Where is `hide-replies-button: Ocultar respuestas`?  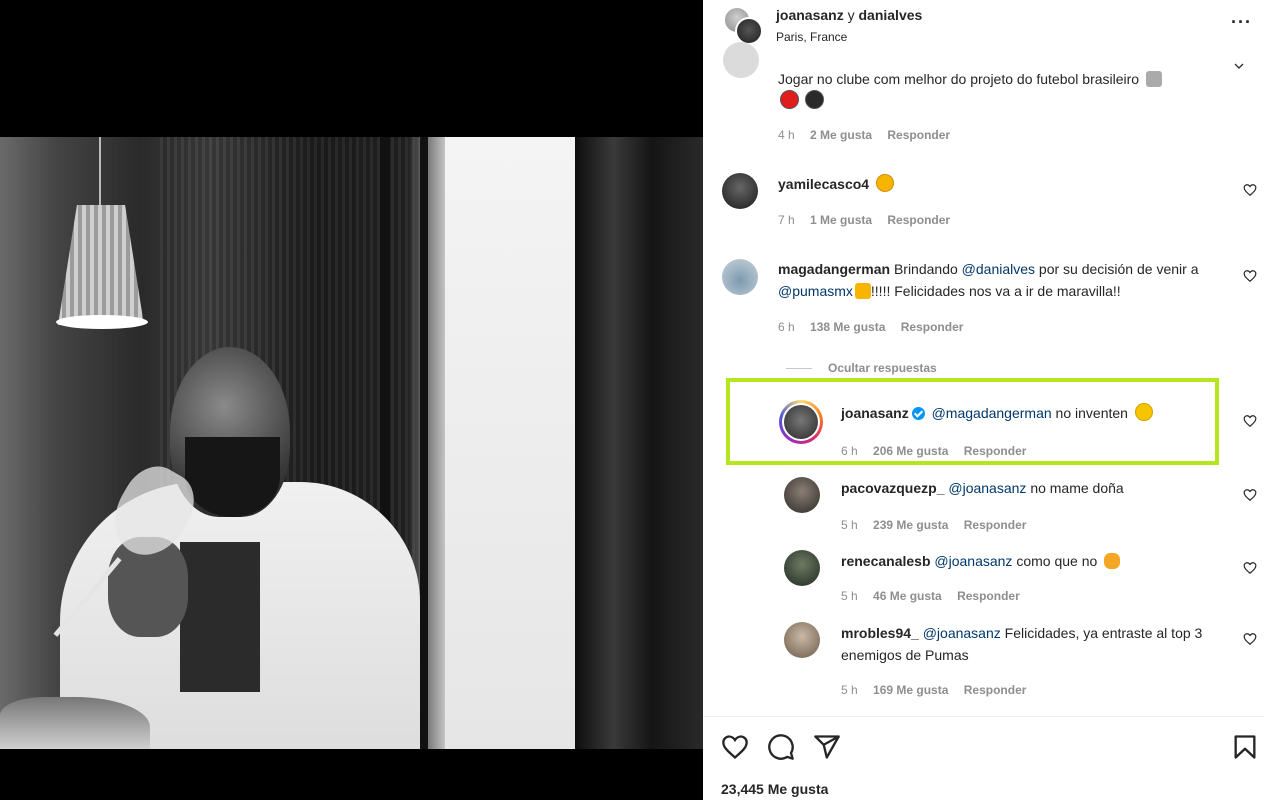 hide-replies-button: Ocultar respuestas is located at coordinates (882, 368).